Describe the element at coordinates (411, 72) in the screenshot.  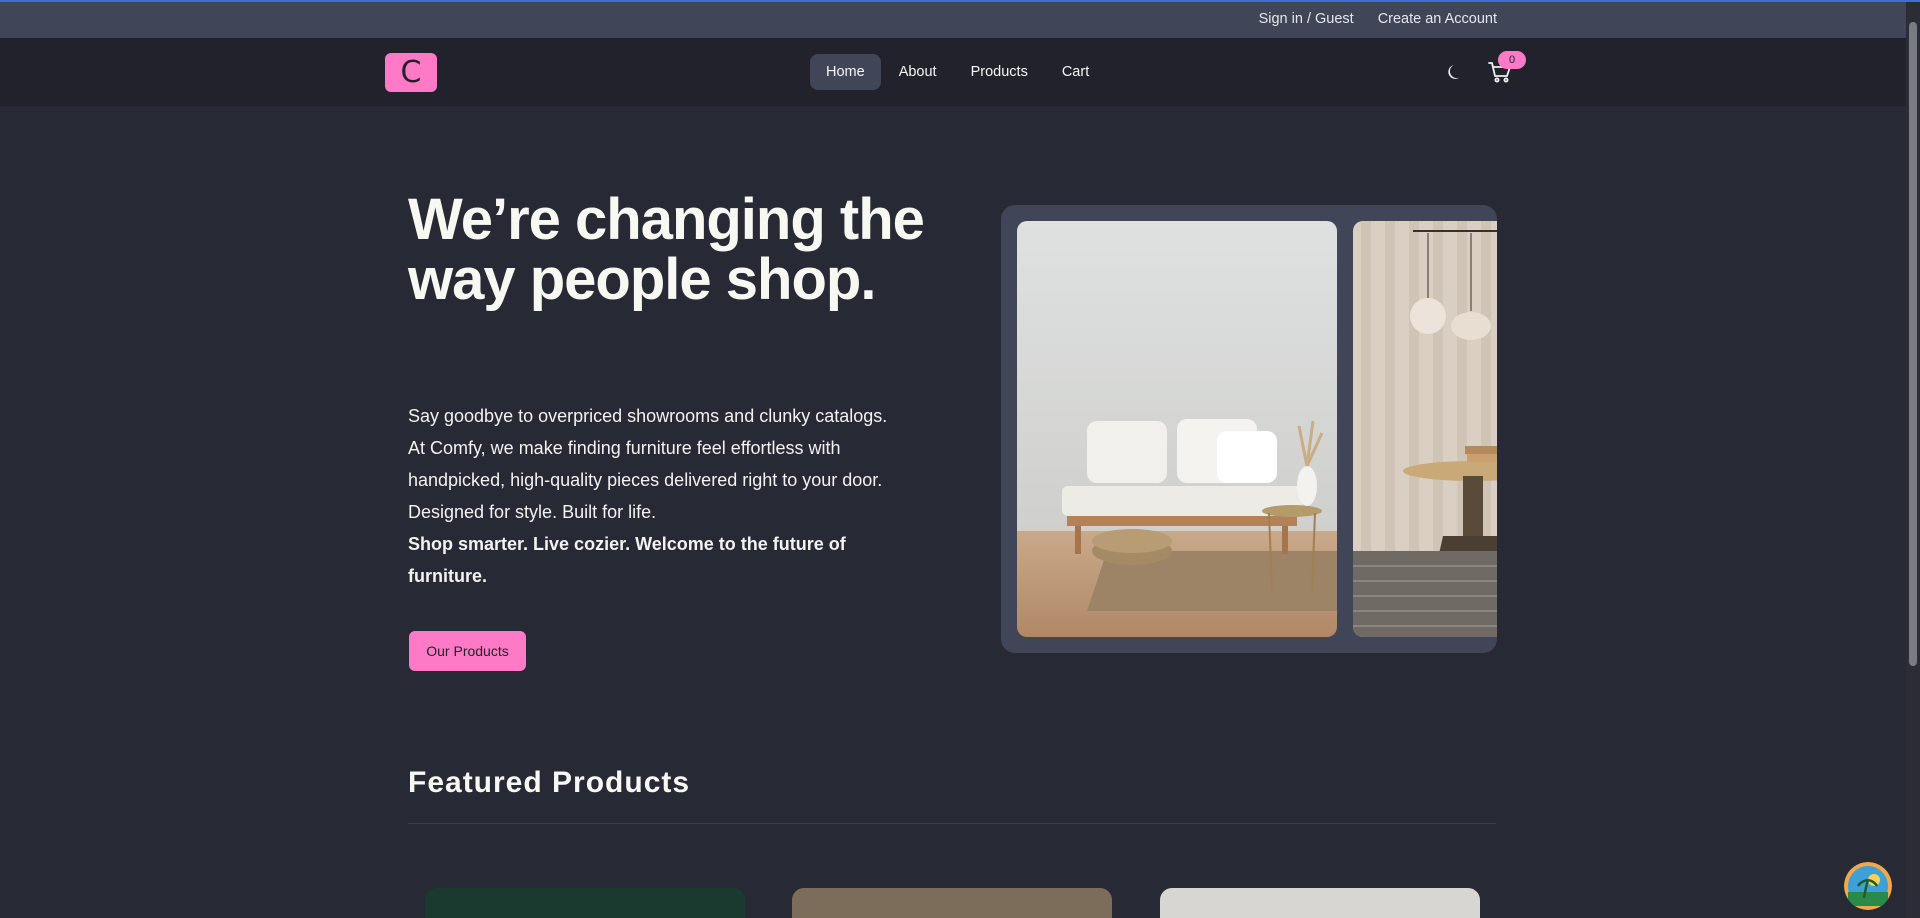
I see `logo-button: C` at that location.